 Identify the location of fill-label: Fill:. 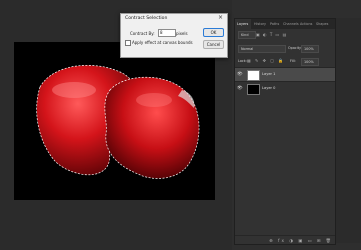
(293, 61).